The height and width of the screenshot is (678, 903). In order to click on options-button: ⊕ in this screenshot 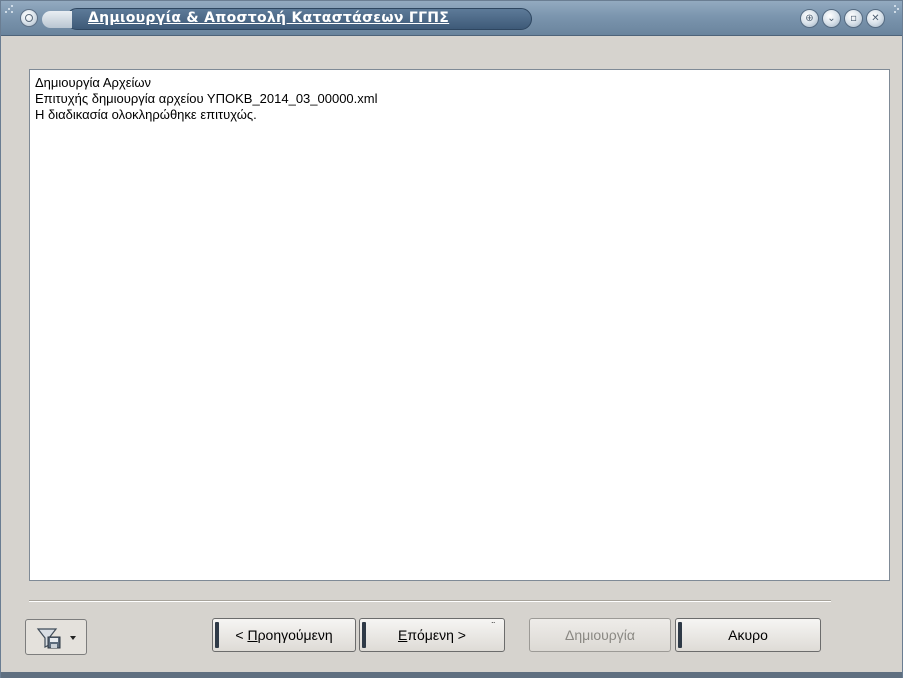, I will do `click(809, 18)`.